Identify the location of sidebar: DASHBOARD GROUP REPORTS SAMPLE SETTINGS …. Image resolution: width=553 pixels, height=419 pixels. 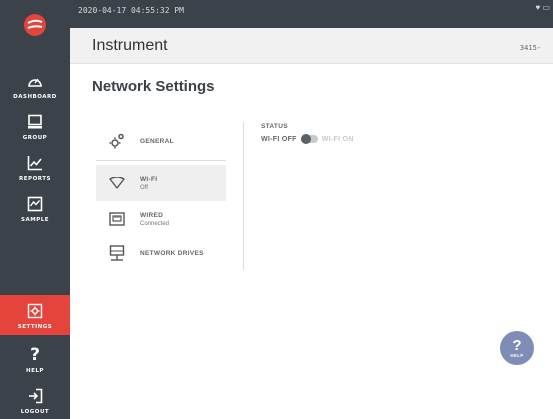
(35, 209).